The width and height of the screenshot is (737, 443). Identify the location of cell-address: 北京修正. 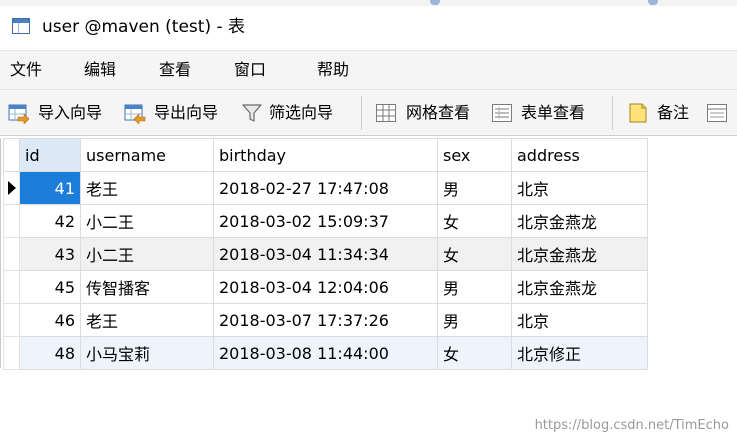
(579, 353).